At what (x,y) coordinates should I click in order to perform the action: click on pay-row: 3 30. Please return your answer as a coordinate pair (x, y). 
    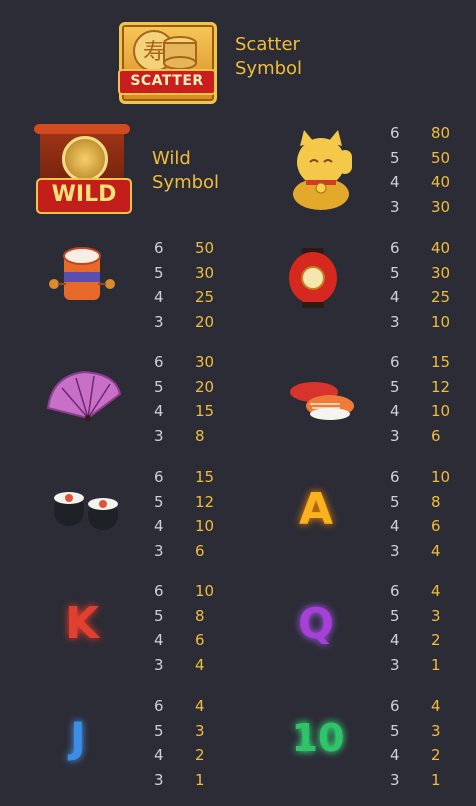
    Looking at the image, I should click on (420, 206).